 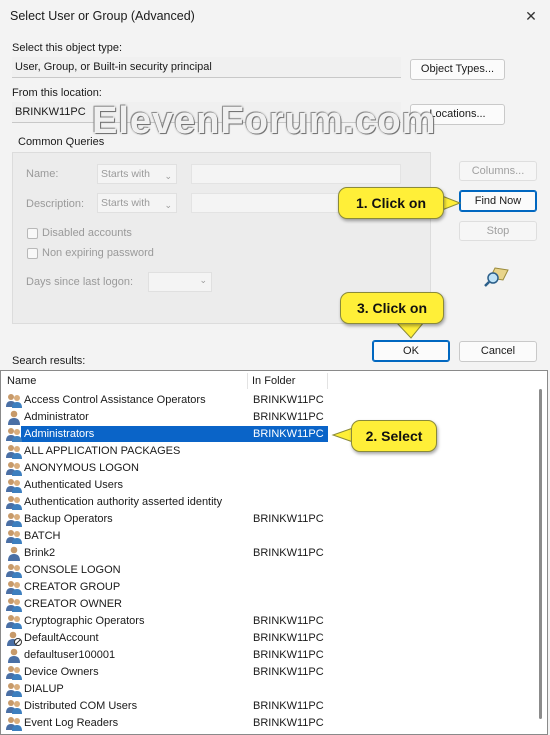 What do you see at coordinates (269, 451) in the screenshot?
I see `table-row: ALL APPLICATION PACKAGES` at bounding box center [269, 451].